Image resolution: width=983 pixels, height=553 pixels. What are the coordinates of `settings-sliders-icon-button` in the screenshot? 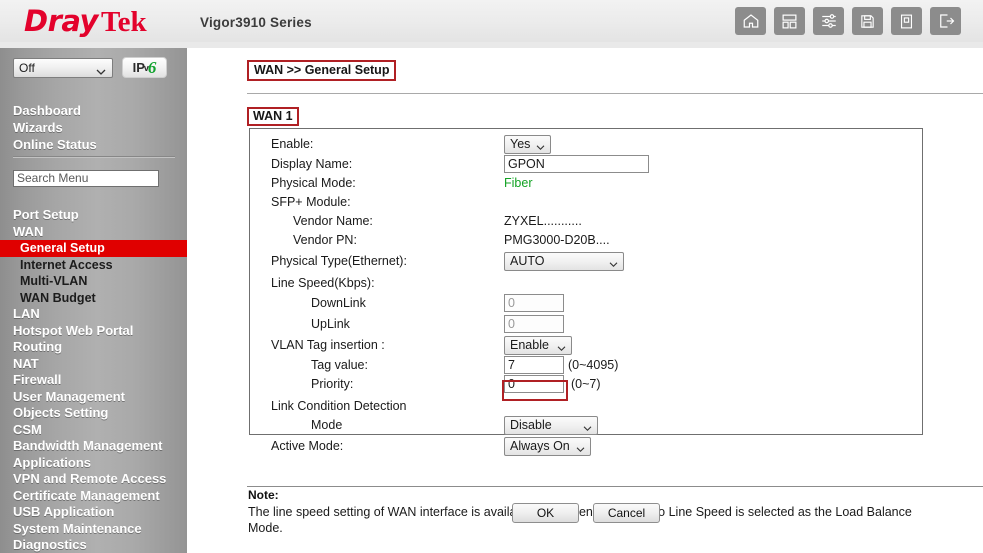 It's located at (828, 21).